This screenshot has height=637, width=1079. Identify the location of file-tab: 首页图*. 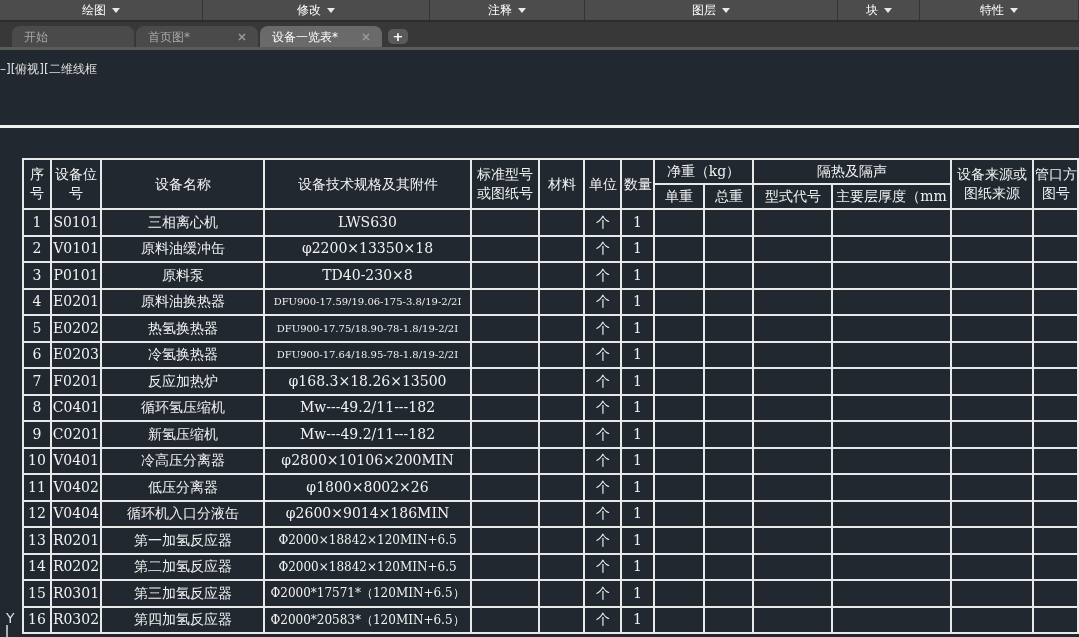
(197, 36).